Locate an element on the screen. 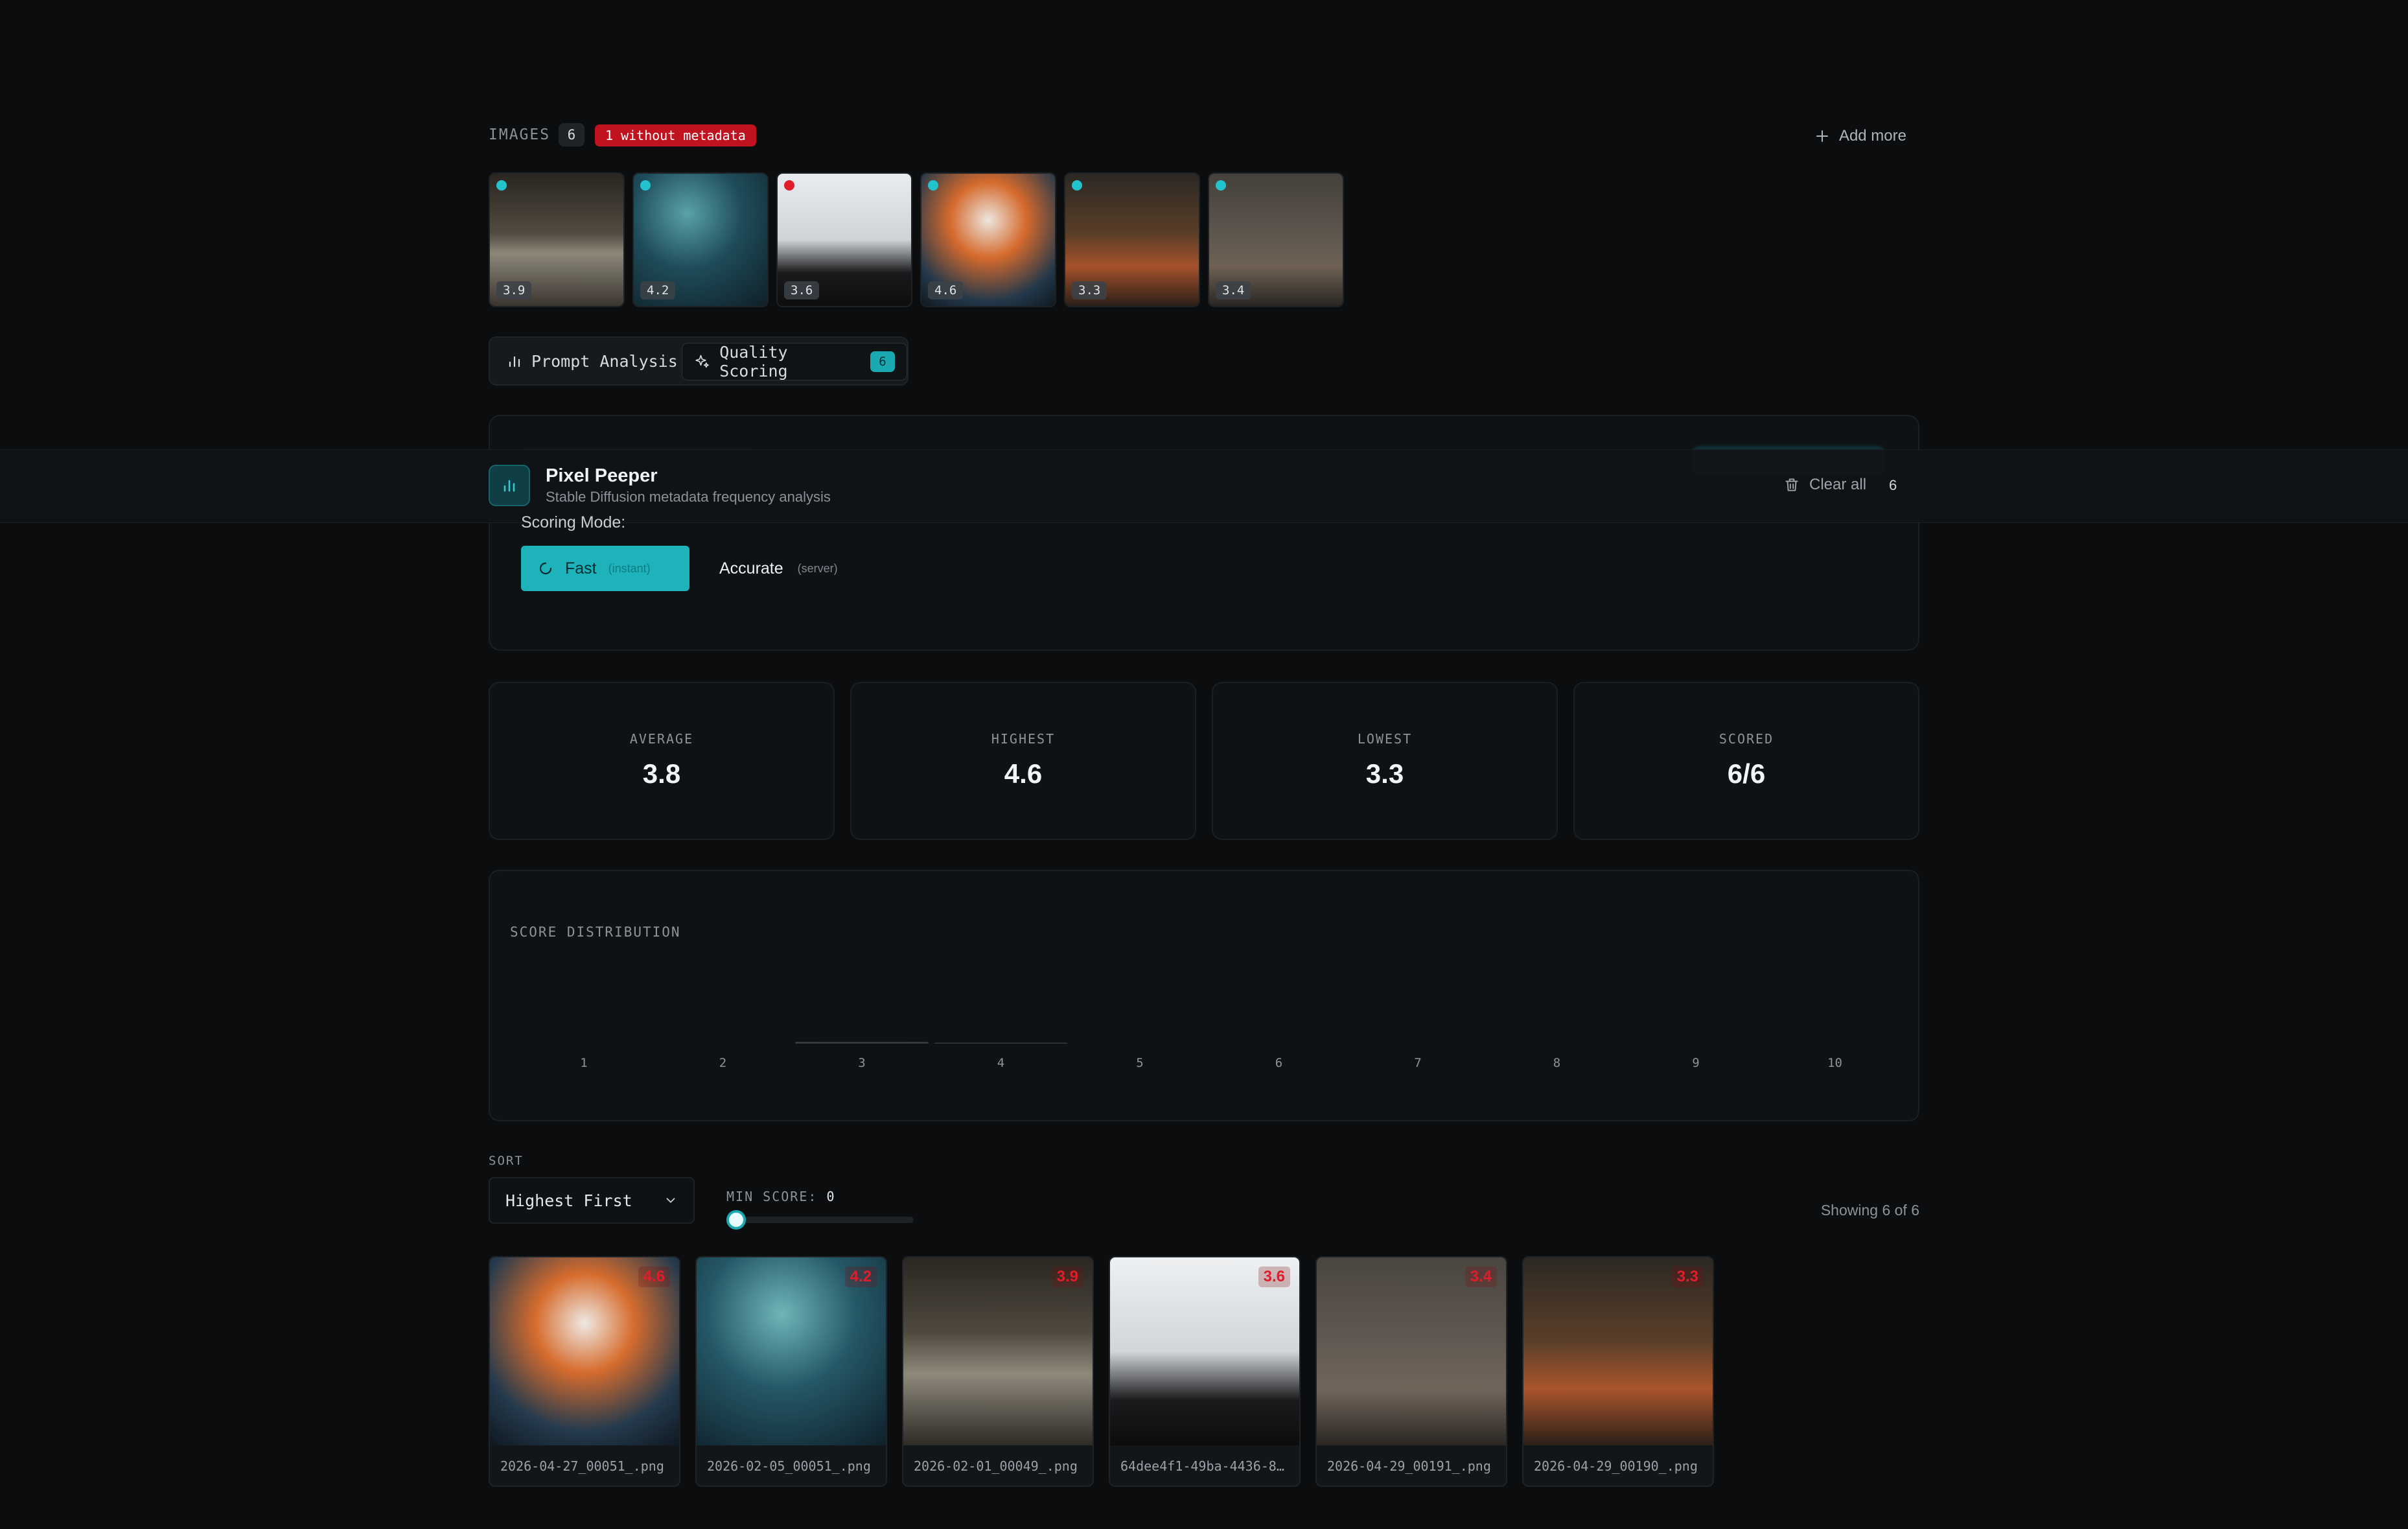  sort-select: Highest First is located at coordinates (592, 1200).